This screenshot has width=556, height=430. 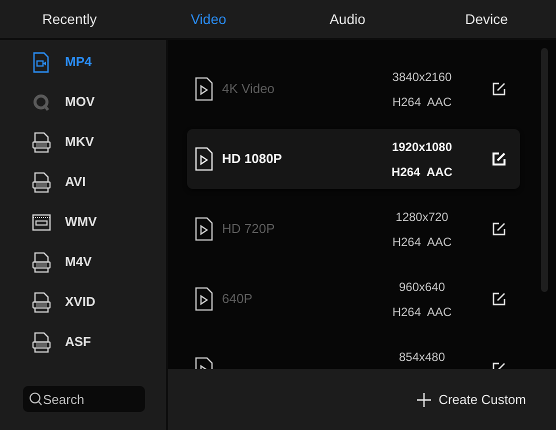 What do you see at coordinates (422, 217) in the screenshot?
I see `resolution-text: 1280x720` at bounding box center [422, 217].